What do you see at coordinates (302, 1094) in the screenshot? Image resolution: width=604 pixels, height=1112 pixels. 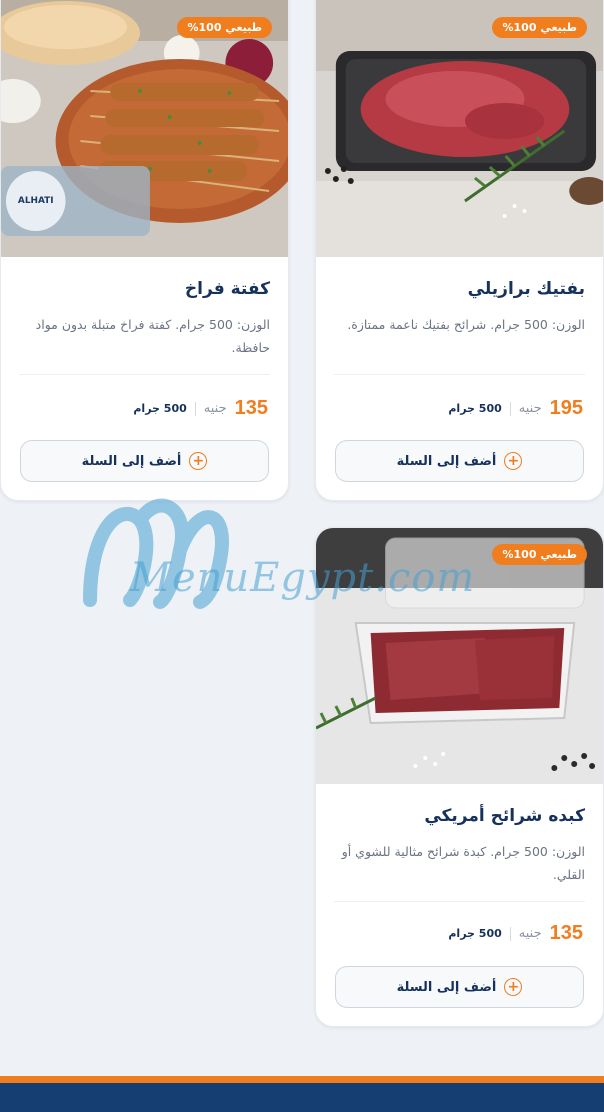 I see `footer-bar` at bounding box center [302, 1094].